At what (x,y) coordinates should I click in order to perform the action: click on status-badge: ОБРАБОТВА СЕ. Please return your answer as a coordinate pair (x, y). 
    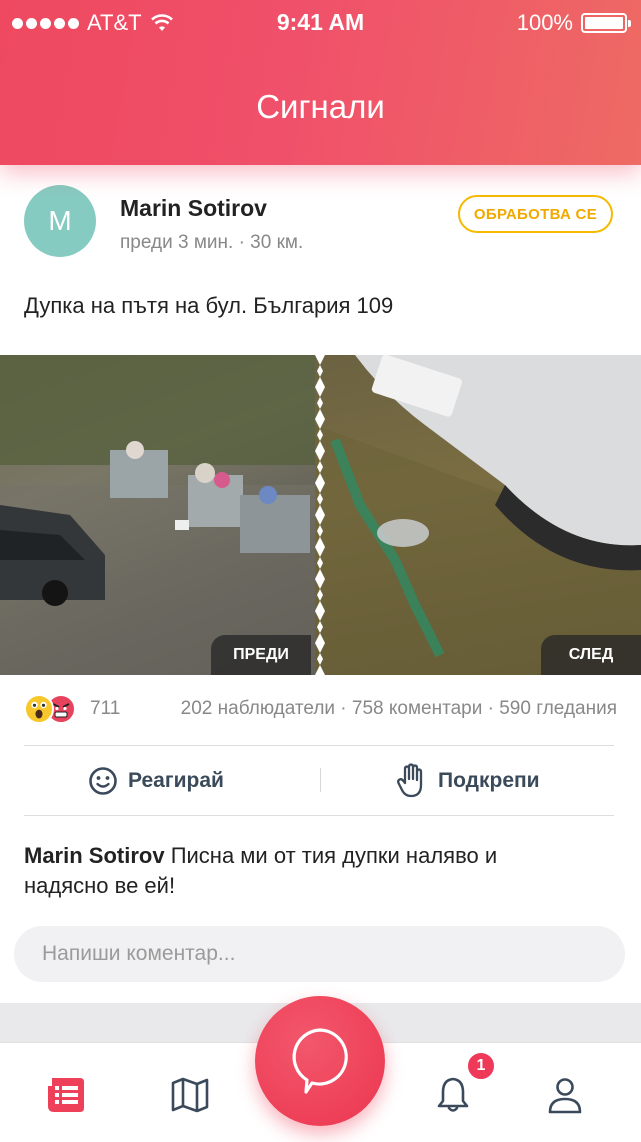
    Looking at the image, I should click on (535, 214).